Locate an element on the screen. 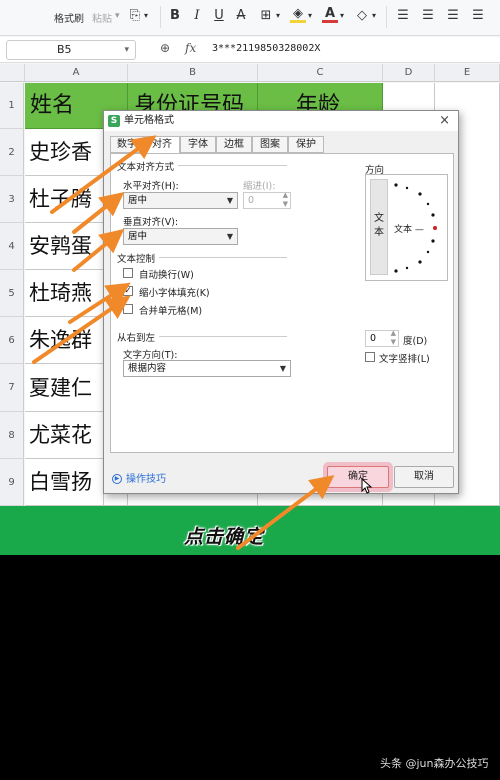 The image size is (500, 780). font-color-icon: A is located at coordinates (330, 14).